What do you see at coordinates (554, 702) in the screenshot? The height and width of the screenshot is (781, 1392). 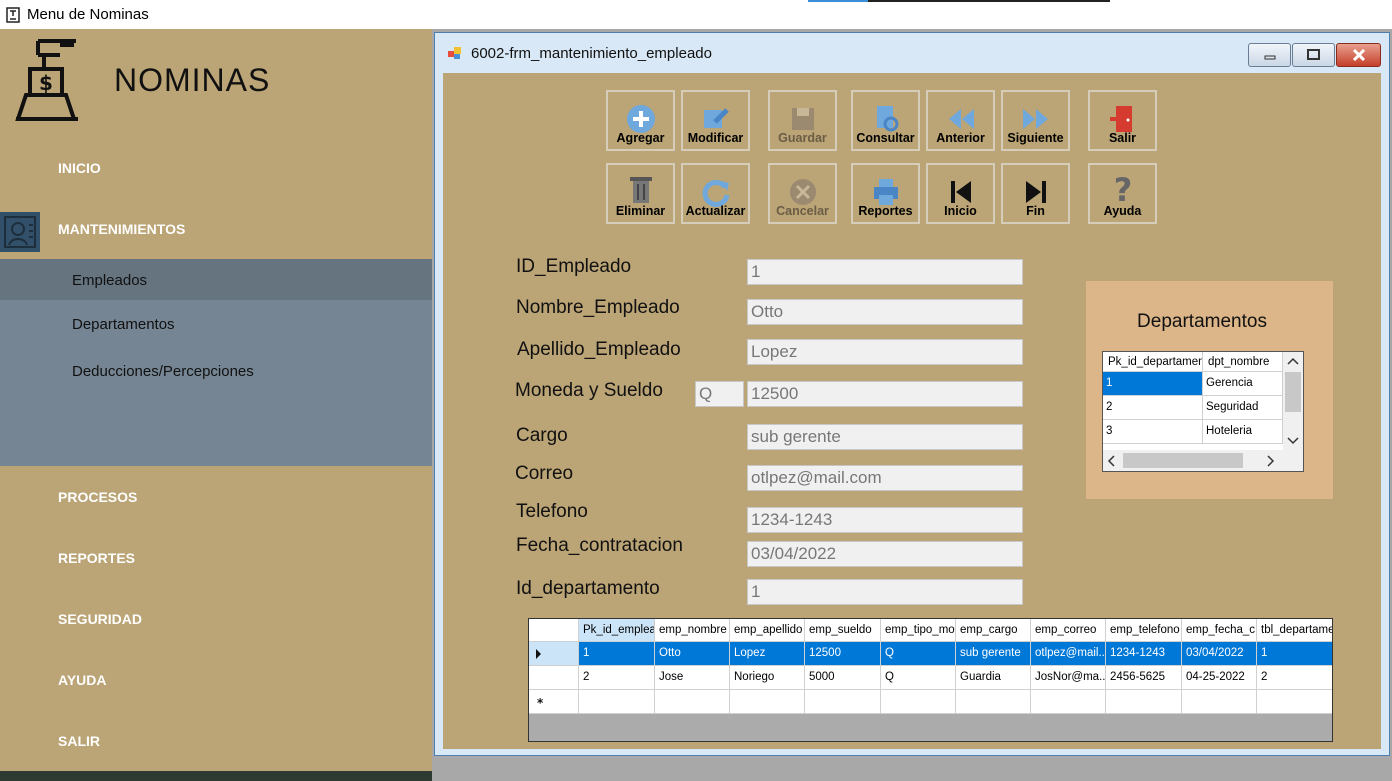 I see `new-row-header: *` at bounding box center [554, 702].